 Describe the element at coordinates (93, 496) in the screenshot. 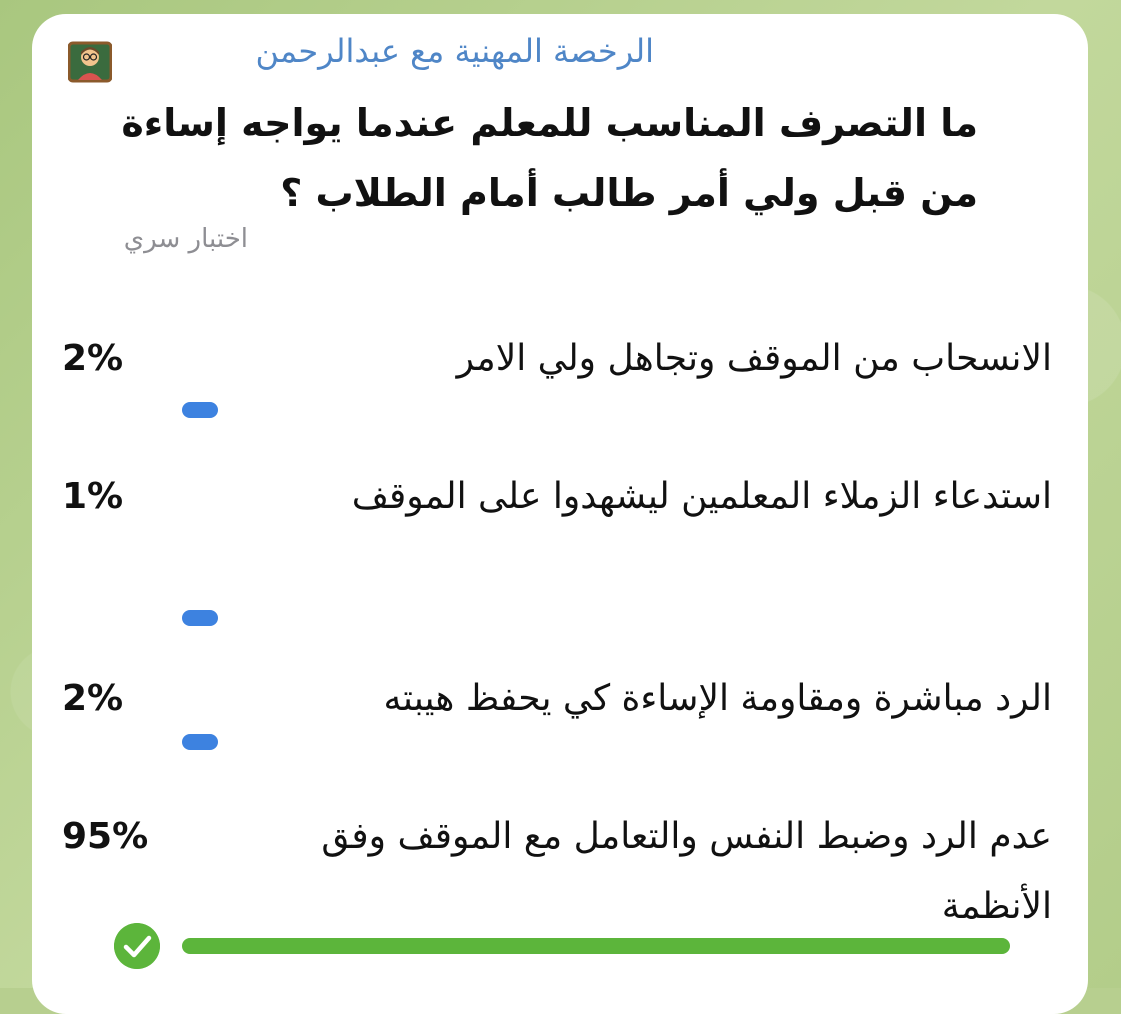

I see `option-percent: 1%` at that location.